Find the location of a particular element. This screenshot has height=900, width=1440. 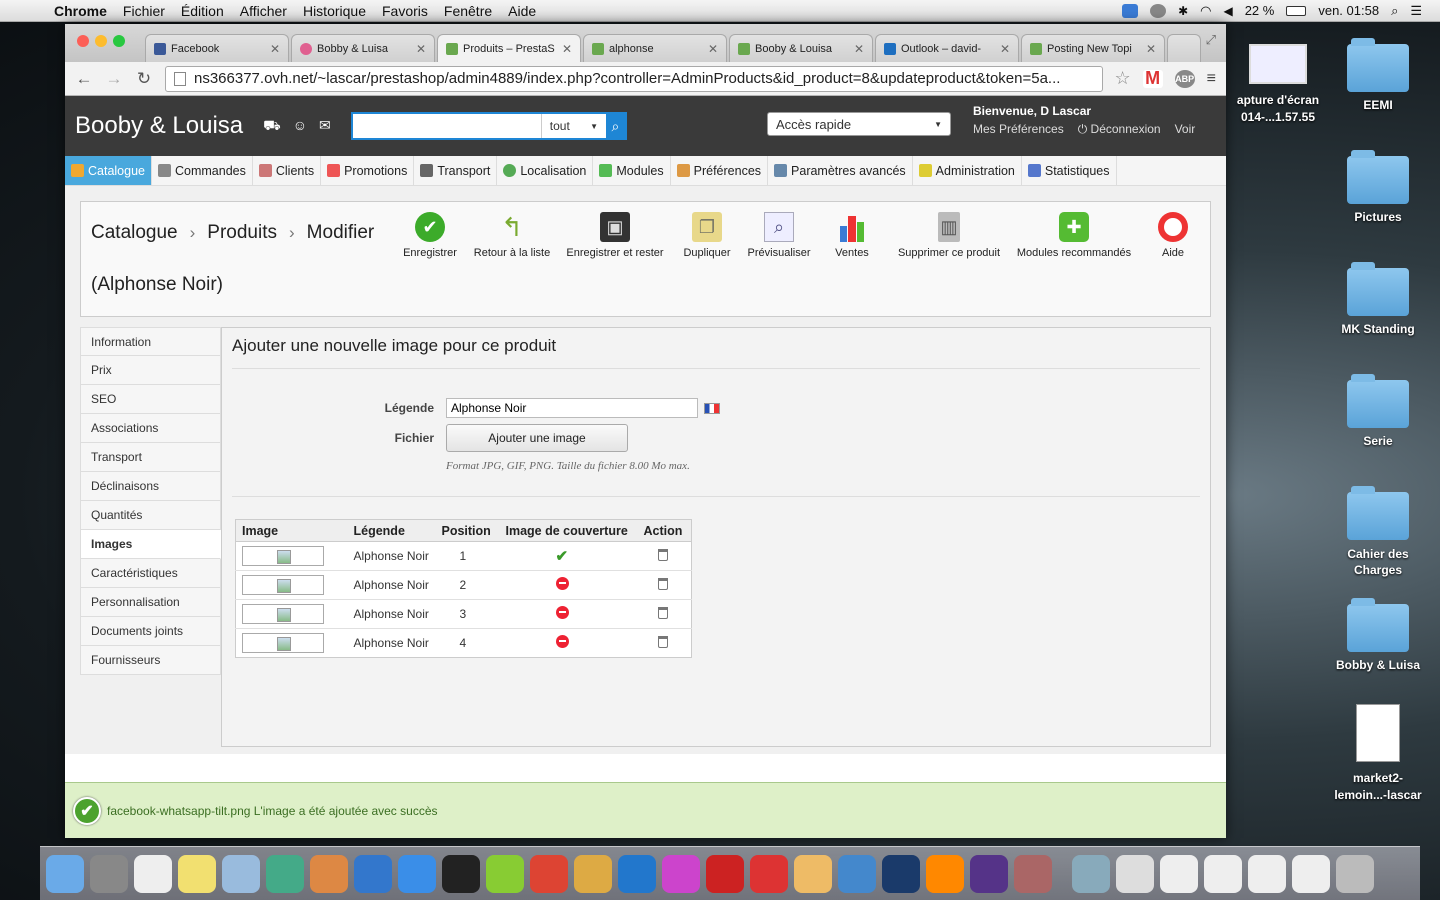

back-to-list-button: ↰ Retour à la liste is located at coordinates (512, 236).